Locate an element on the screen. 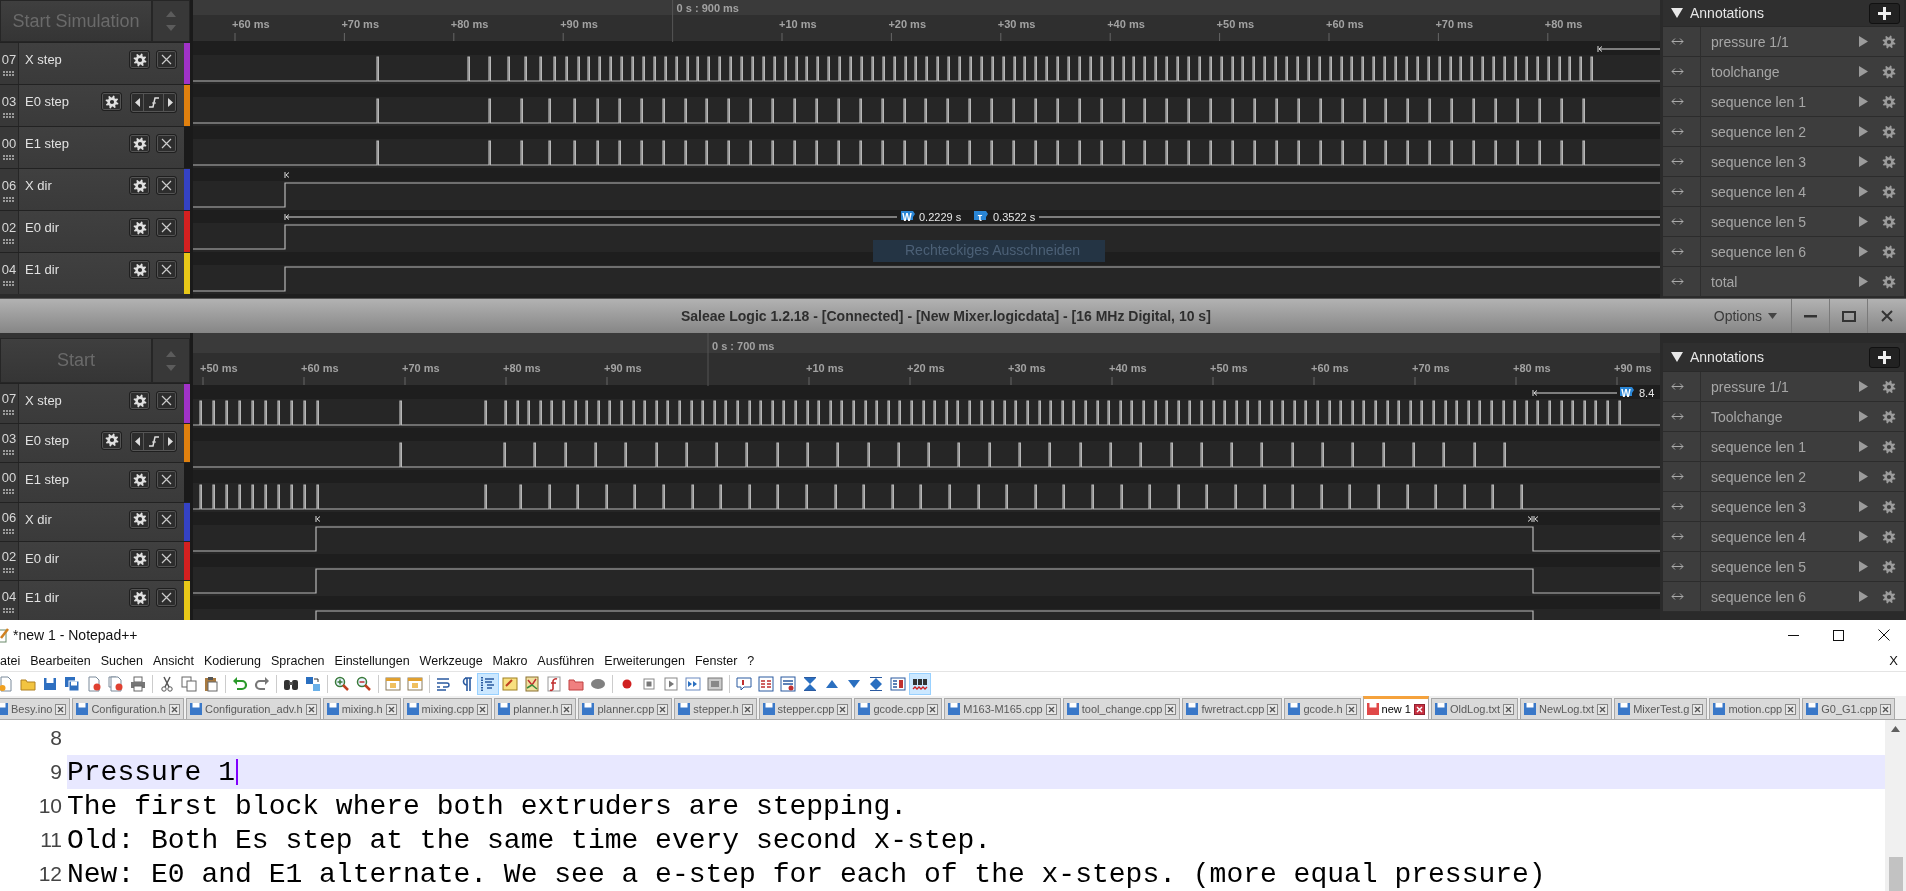 The image size is (1906, 891). menu-item: Erweiterungen is located at coordinates (644, 660).